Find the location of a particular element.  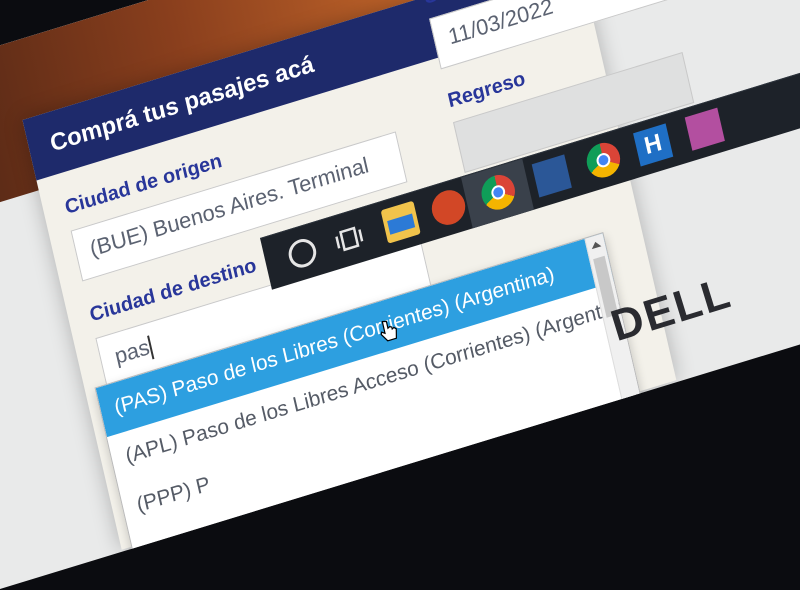

chrome-icon is located at coordinates (603, 160).